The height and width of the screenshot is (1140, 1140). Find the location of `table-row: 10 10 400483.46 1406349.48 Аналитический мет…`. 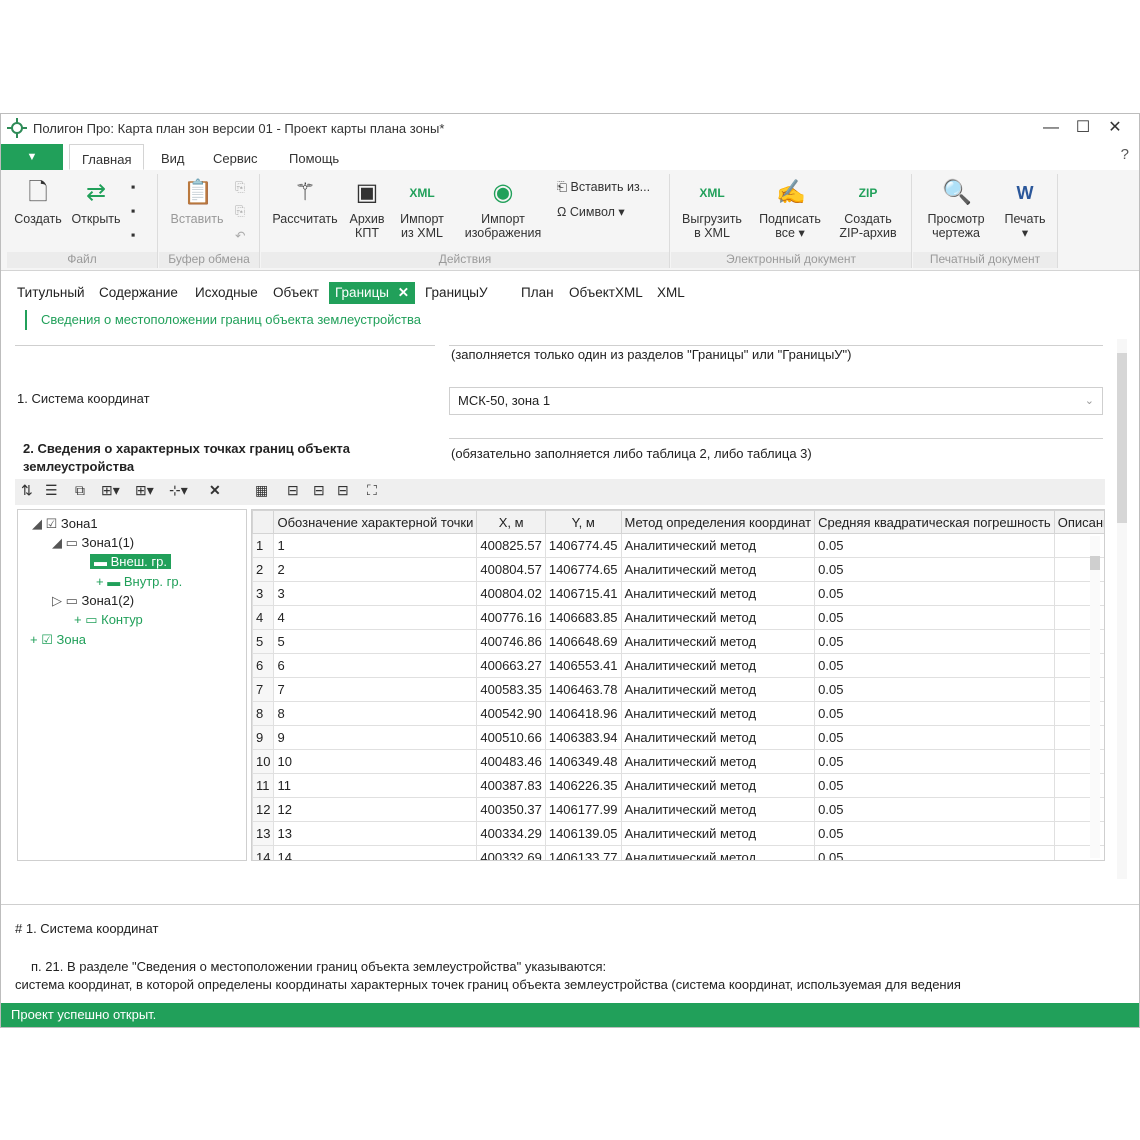

table-row: 10 10 400483.46 1406349.48 Аналитический мет… is located at coordinates (678, 761).